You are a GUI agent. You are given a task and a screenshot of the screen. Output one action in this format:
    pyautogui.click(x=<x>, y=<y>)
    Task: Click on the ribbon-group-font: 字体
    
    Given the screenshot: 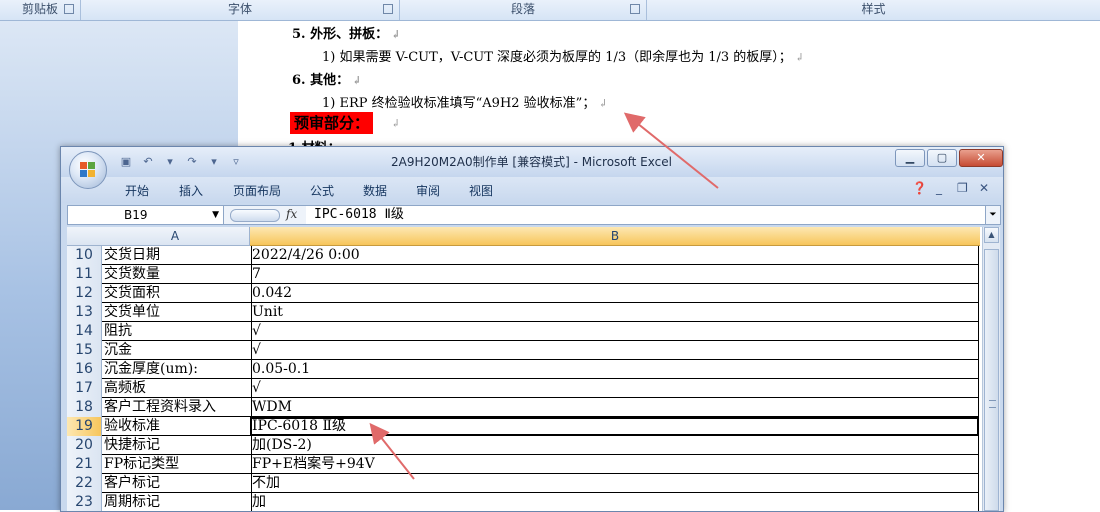 What is the action you would take?
    pyautogui.click(x=240, y=10)
    